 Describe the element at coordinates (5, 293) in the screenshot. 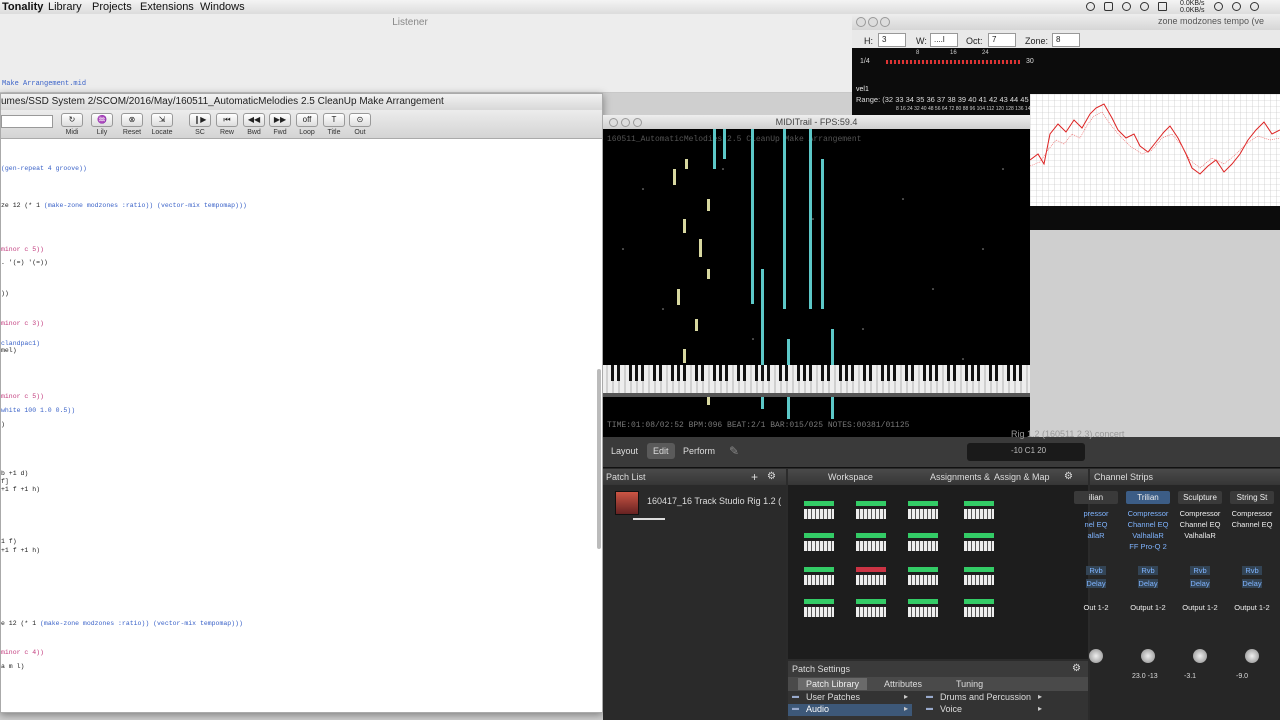

I see `code-line: ))` at that location.